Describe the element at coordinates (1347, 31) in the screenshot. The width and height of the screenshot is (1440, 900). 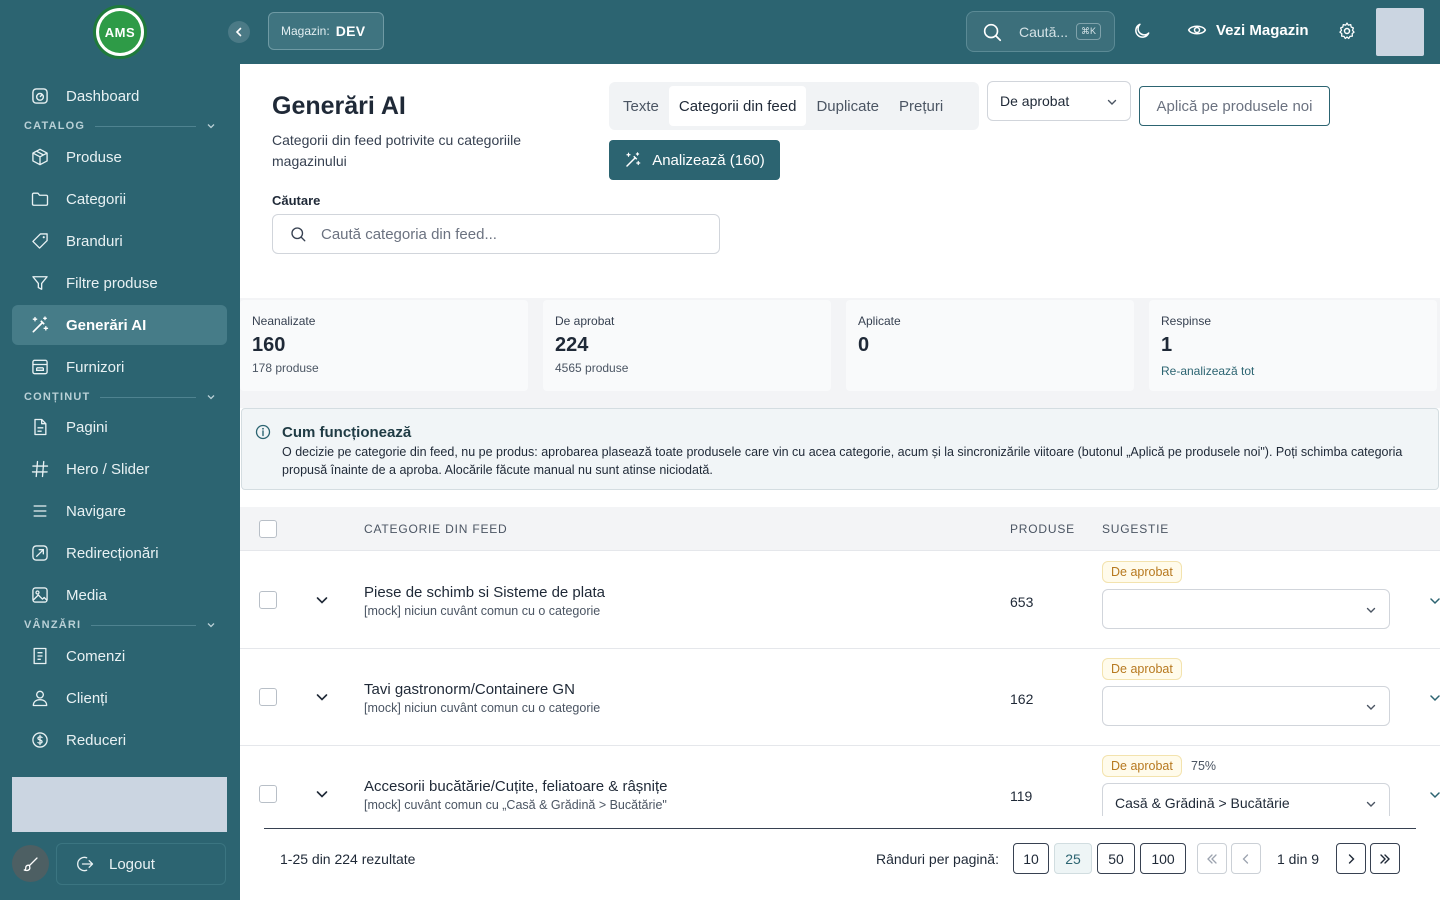
I see `gear-icon` at that location.